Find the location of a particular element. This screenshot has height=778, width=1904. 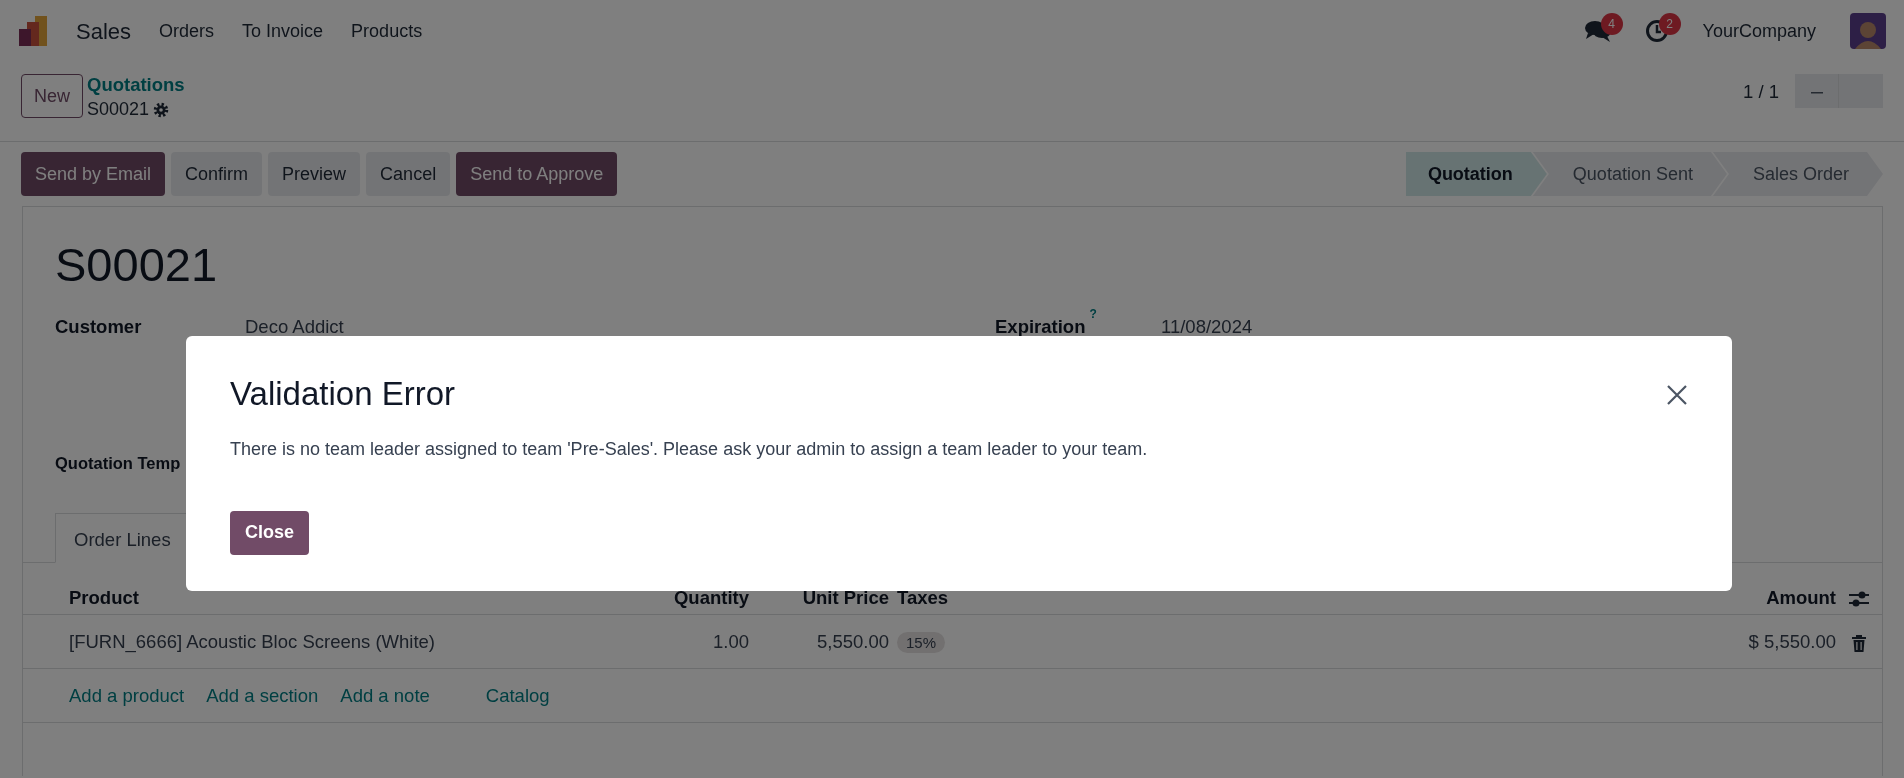

status-stage: Sales Order is located at coordinates (1797, 174).